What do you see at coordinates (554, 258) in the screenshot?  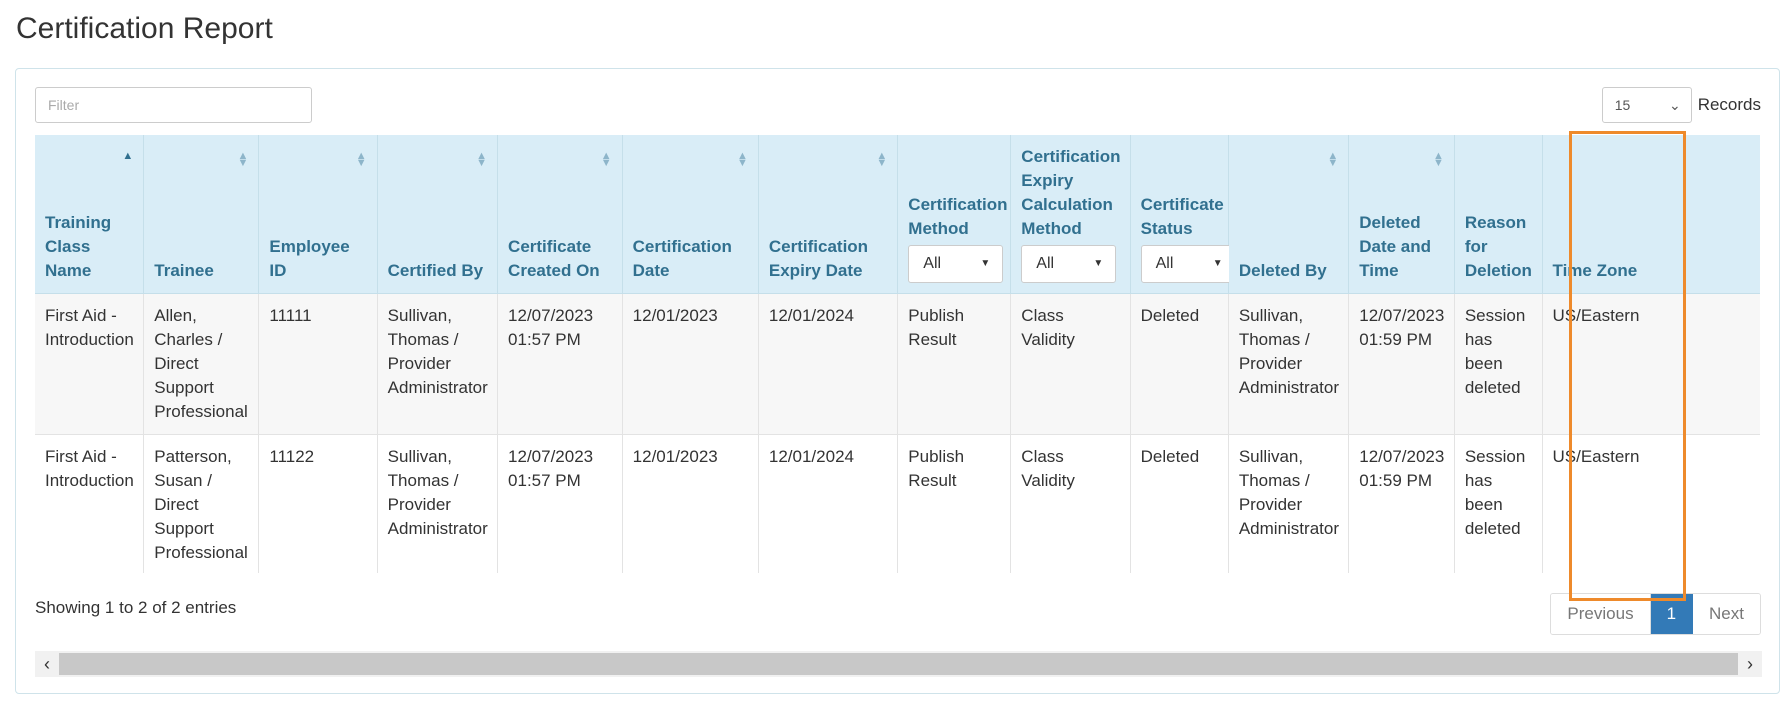 I see `column-header-label: Certificate Created On` at bounding box center [554, 258].